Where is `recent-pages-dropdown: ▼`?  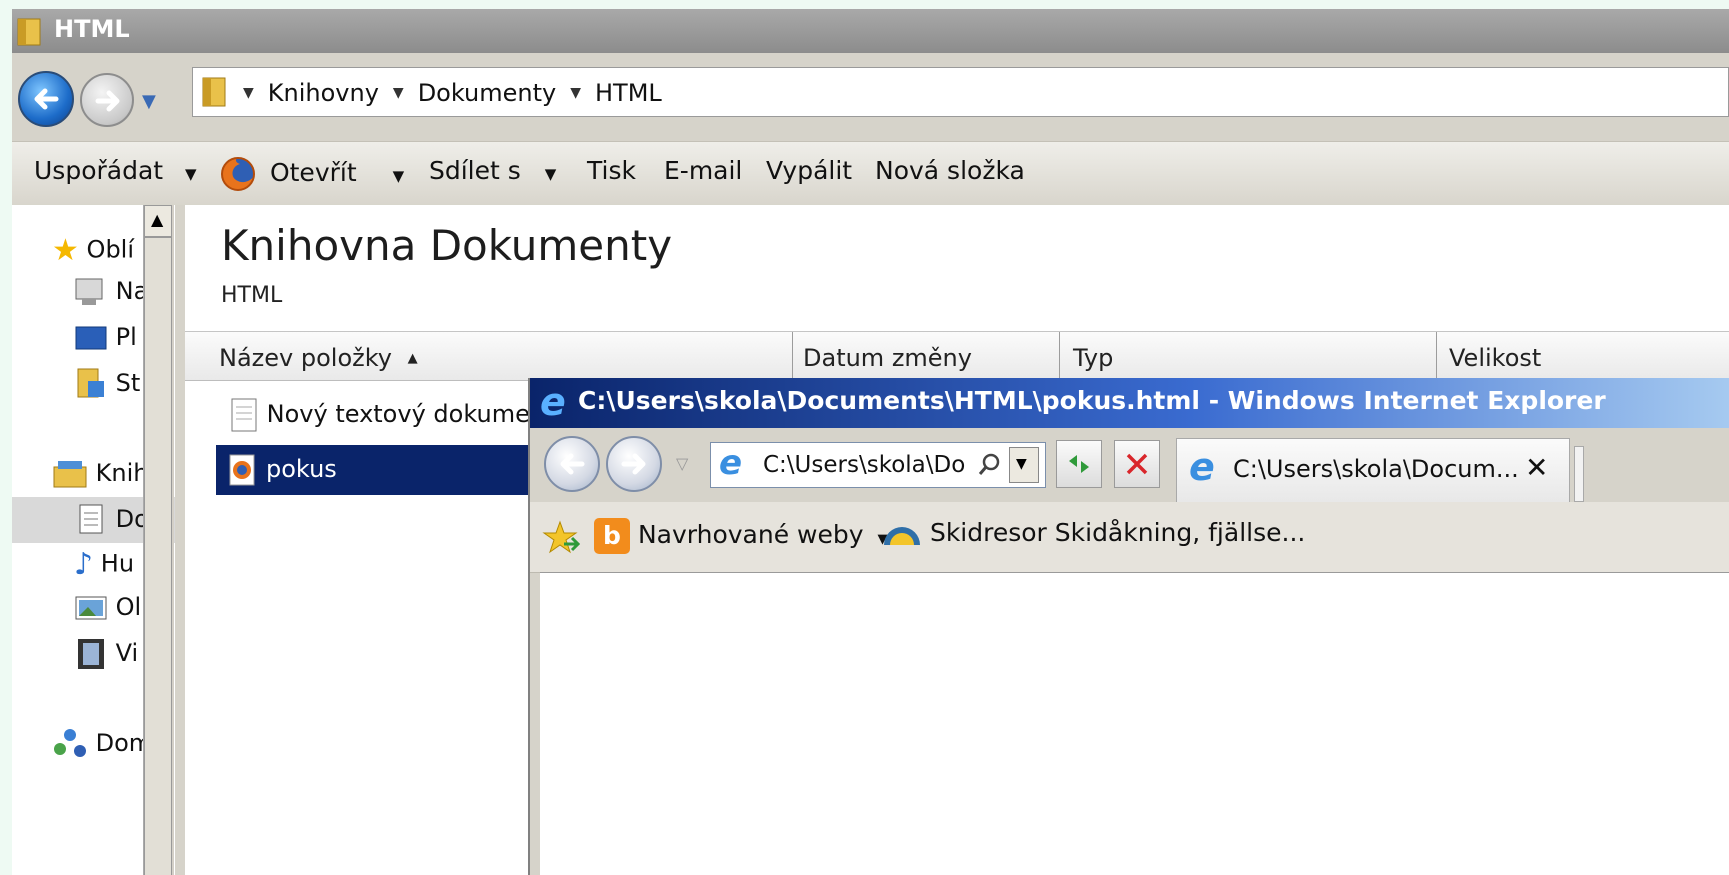
recent-pages-dropdown: ▼ is located at coordinates (149, 101).